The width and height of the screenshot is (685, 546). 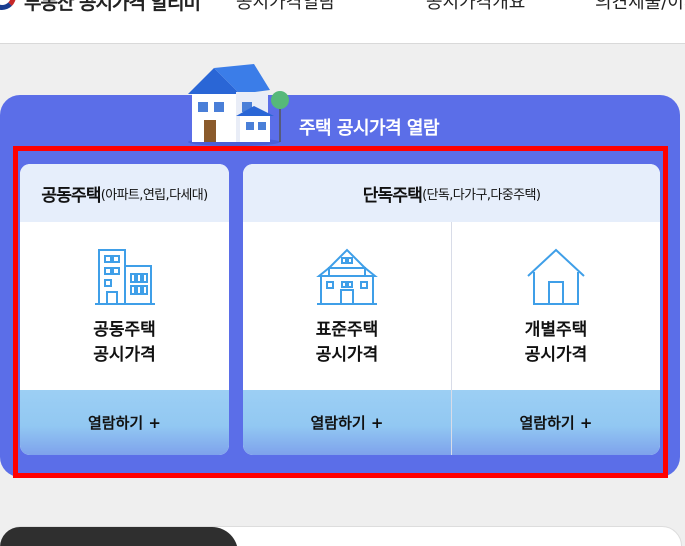 I want to click on site-title: 부동산 공시가격 알리미, so click(x=112, y=7).